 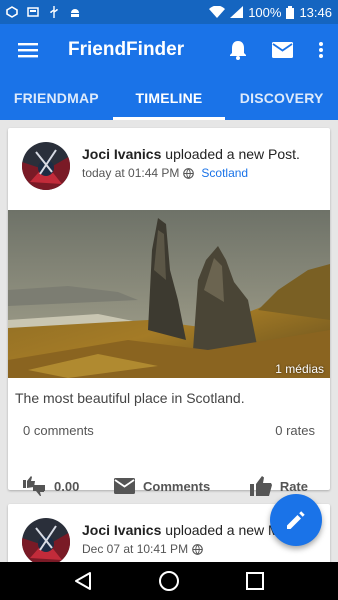 I want to click on app-bar: FriendFinder, so click(x=169, y=50).